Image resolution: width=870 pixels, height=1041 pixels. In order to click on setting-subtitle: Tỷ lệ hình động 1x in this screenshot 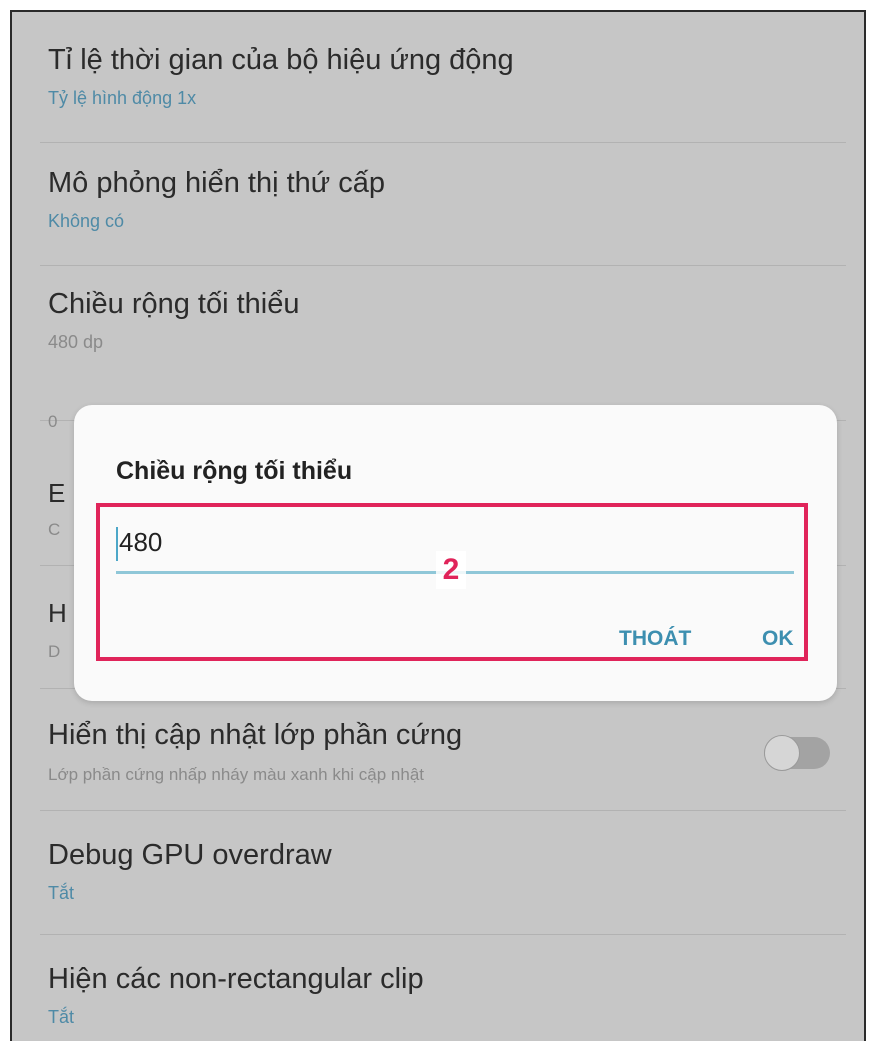, I will do `click(122, 98)`.